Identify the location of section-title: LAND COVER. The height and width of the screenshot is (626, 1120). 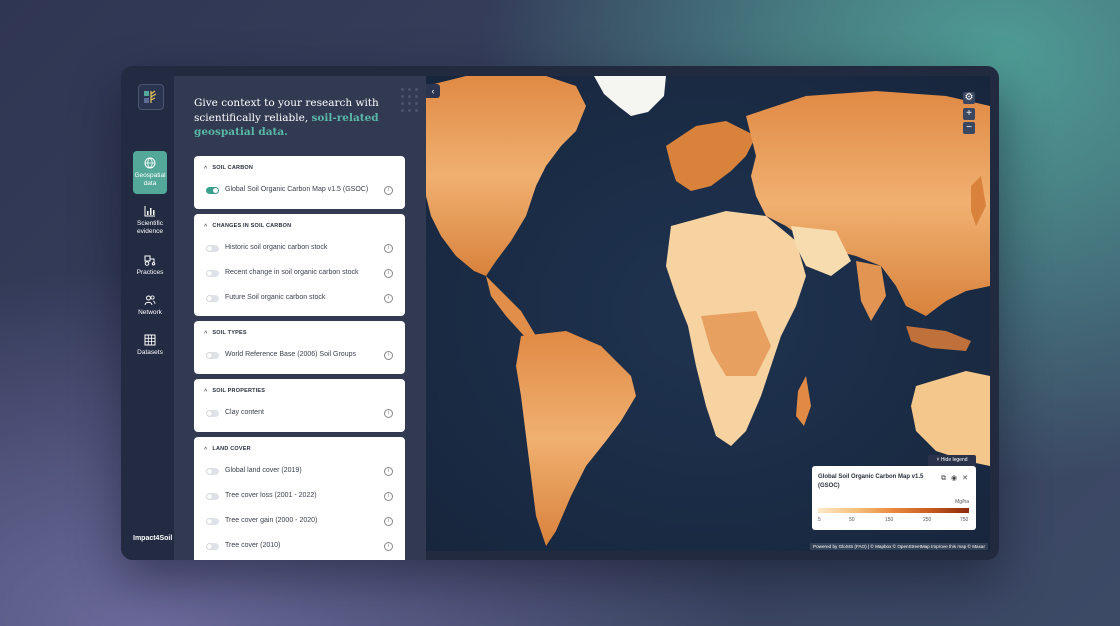
(231, 449).